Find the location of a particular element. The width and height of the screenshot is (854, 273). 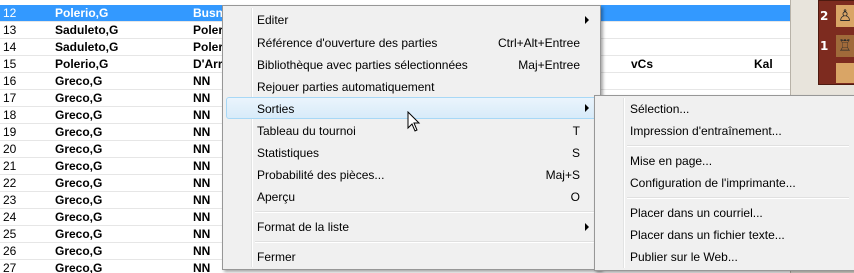

game-number: 19 is located at coordinates (10, 132).